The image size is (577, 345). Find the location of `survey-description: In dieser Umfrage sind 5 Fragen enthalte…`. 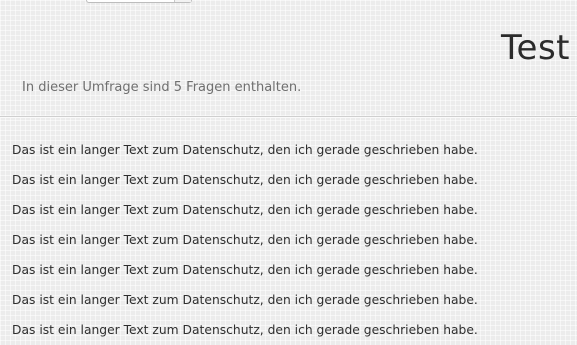

survey-description: In dieser Umfrage sind 5 Fragen enthalte… is located at coordinates (162, 87).